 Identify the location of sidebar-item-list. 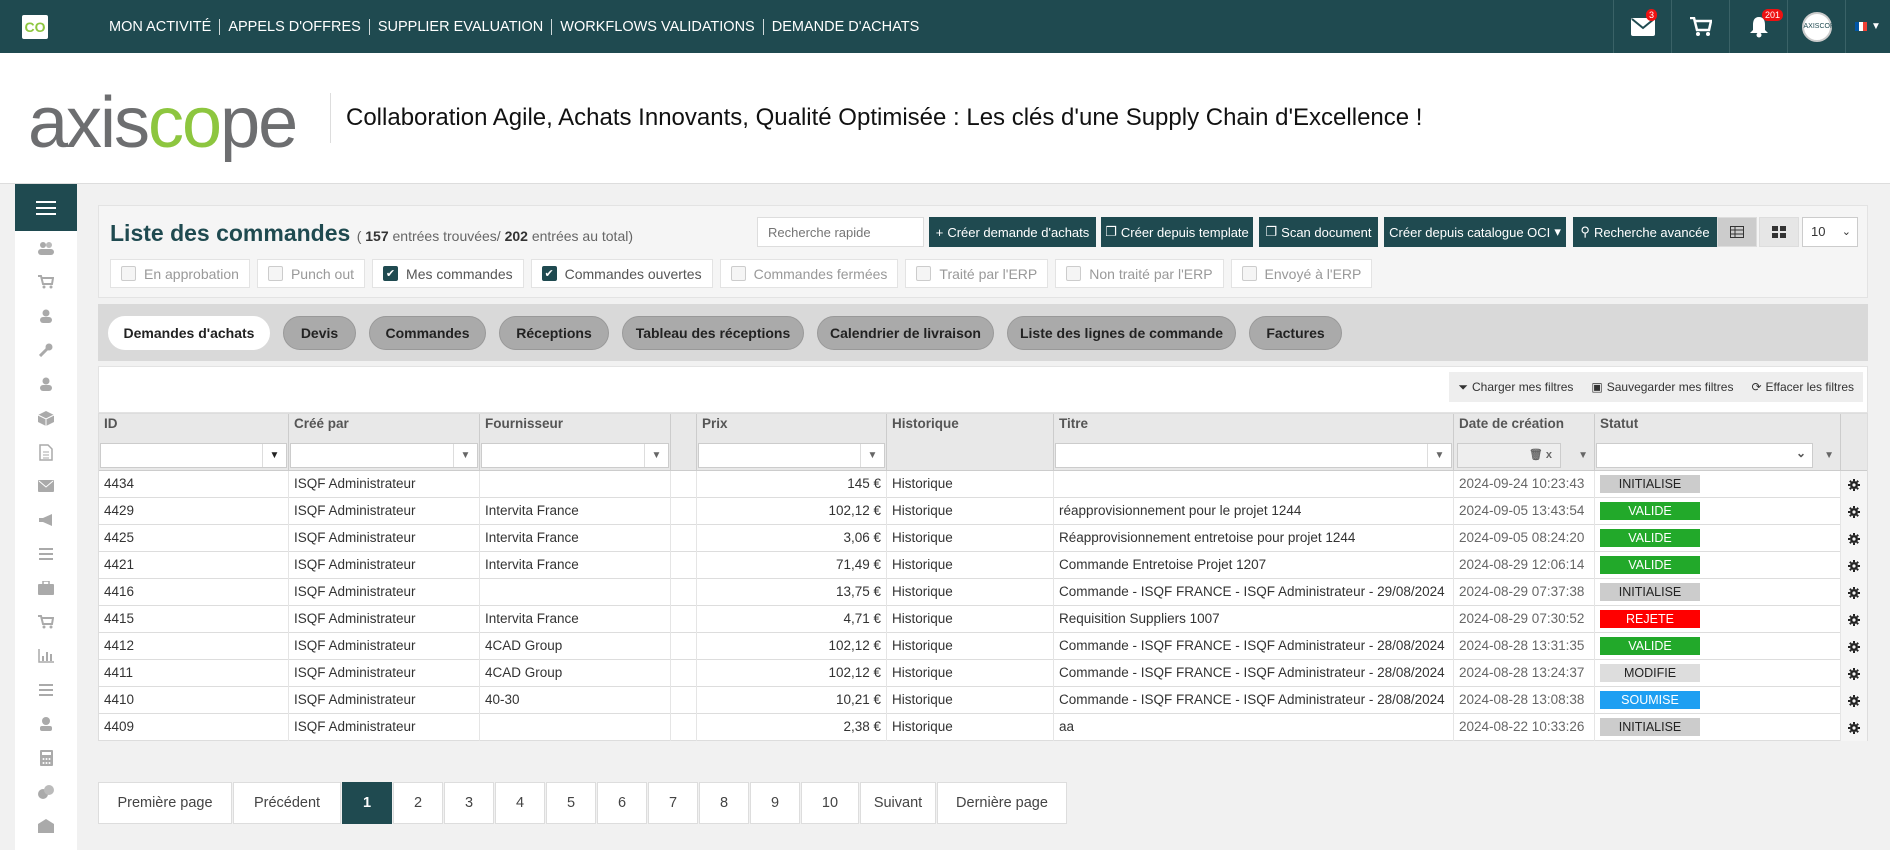
(46, 554).